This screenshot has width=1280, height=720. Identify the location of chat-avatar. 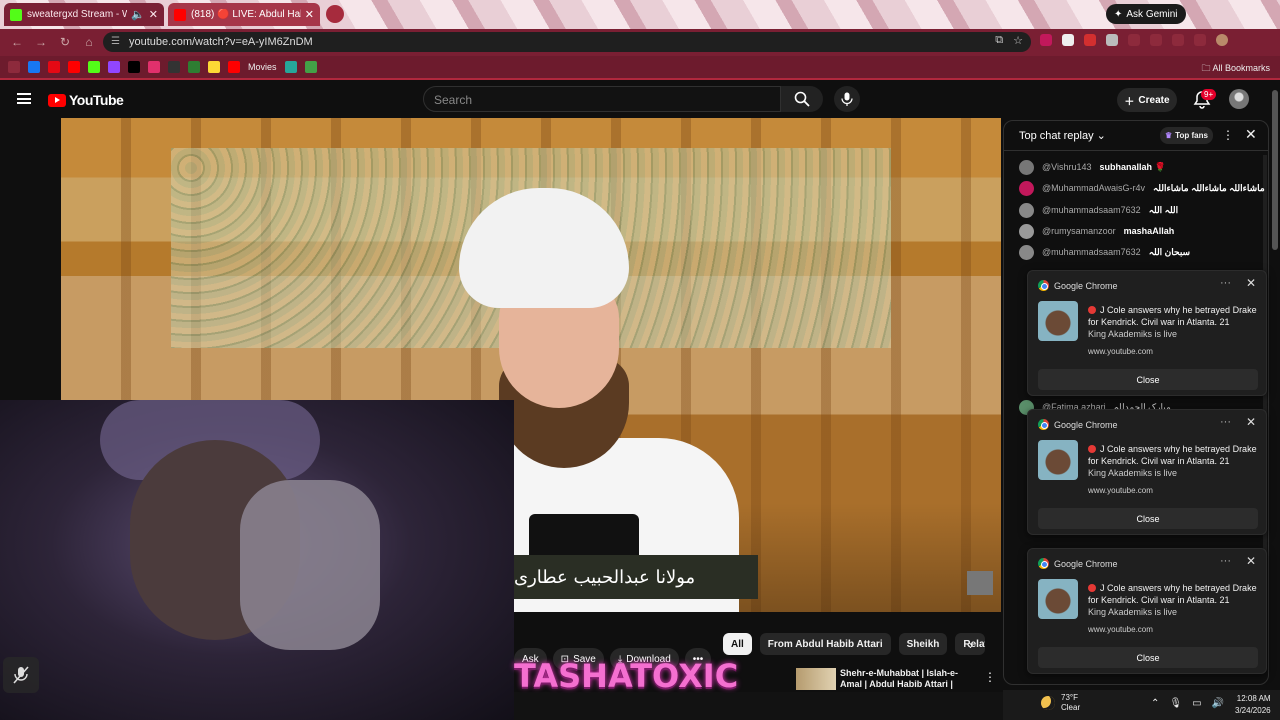
(1026, 167).